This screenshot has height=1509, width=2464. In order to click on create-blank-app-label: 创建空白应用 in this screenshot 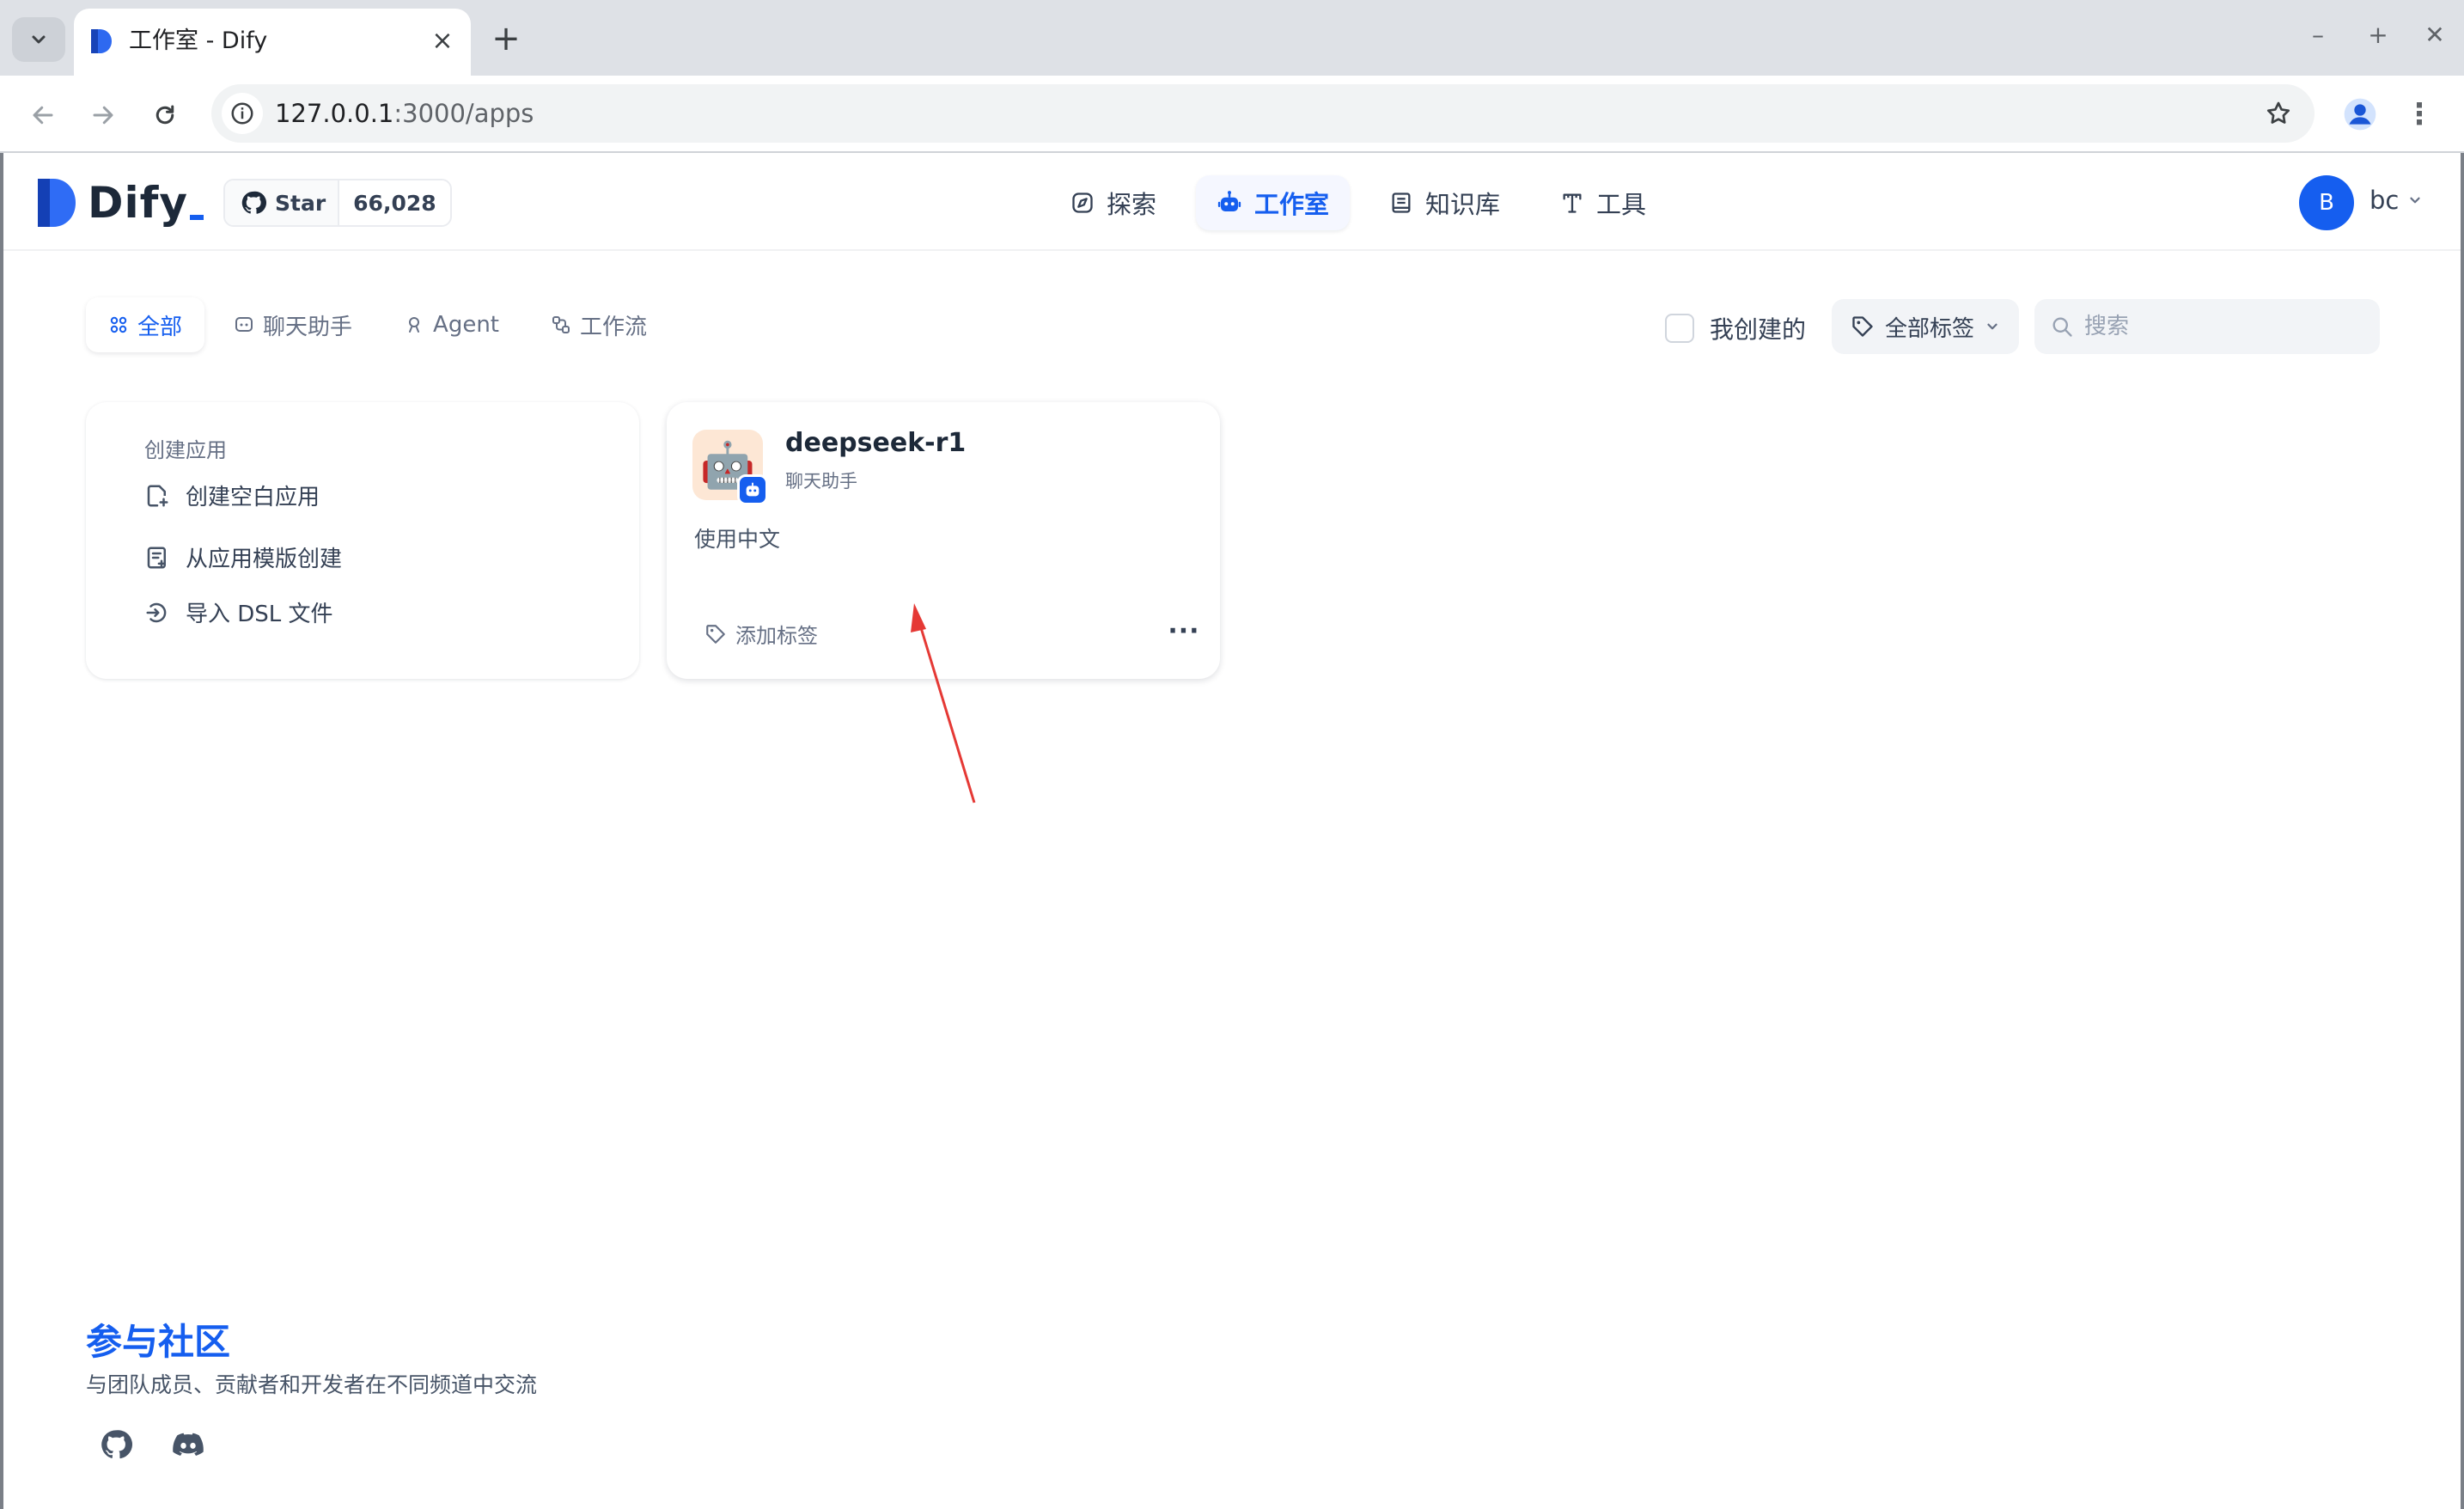, I will do `click(253, 497)`.